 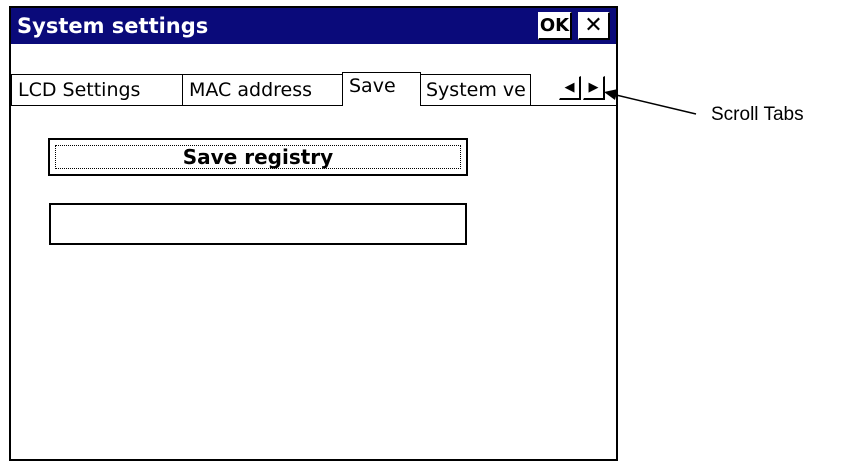 I want to click on close-button: ✕, so click(x=594, y=26).